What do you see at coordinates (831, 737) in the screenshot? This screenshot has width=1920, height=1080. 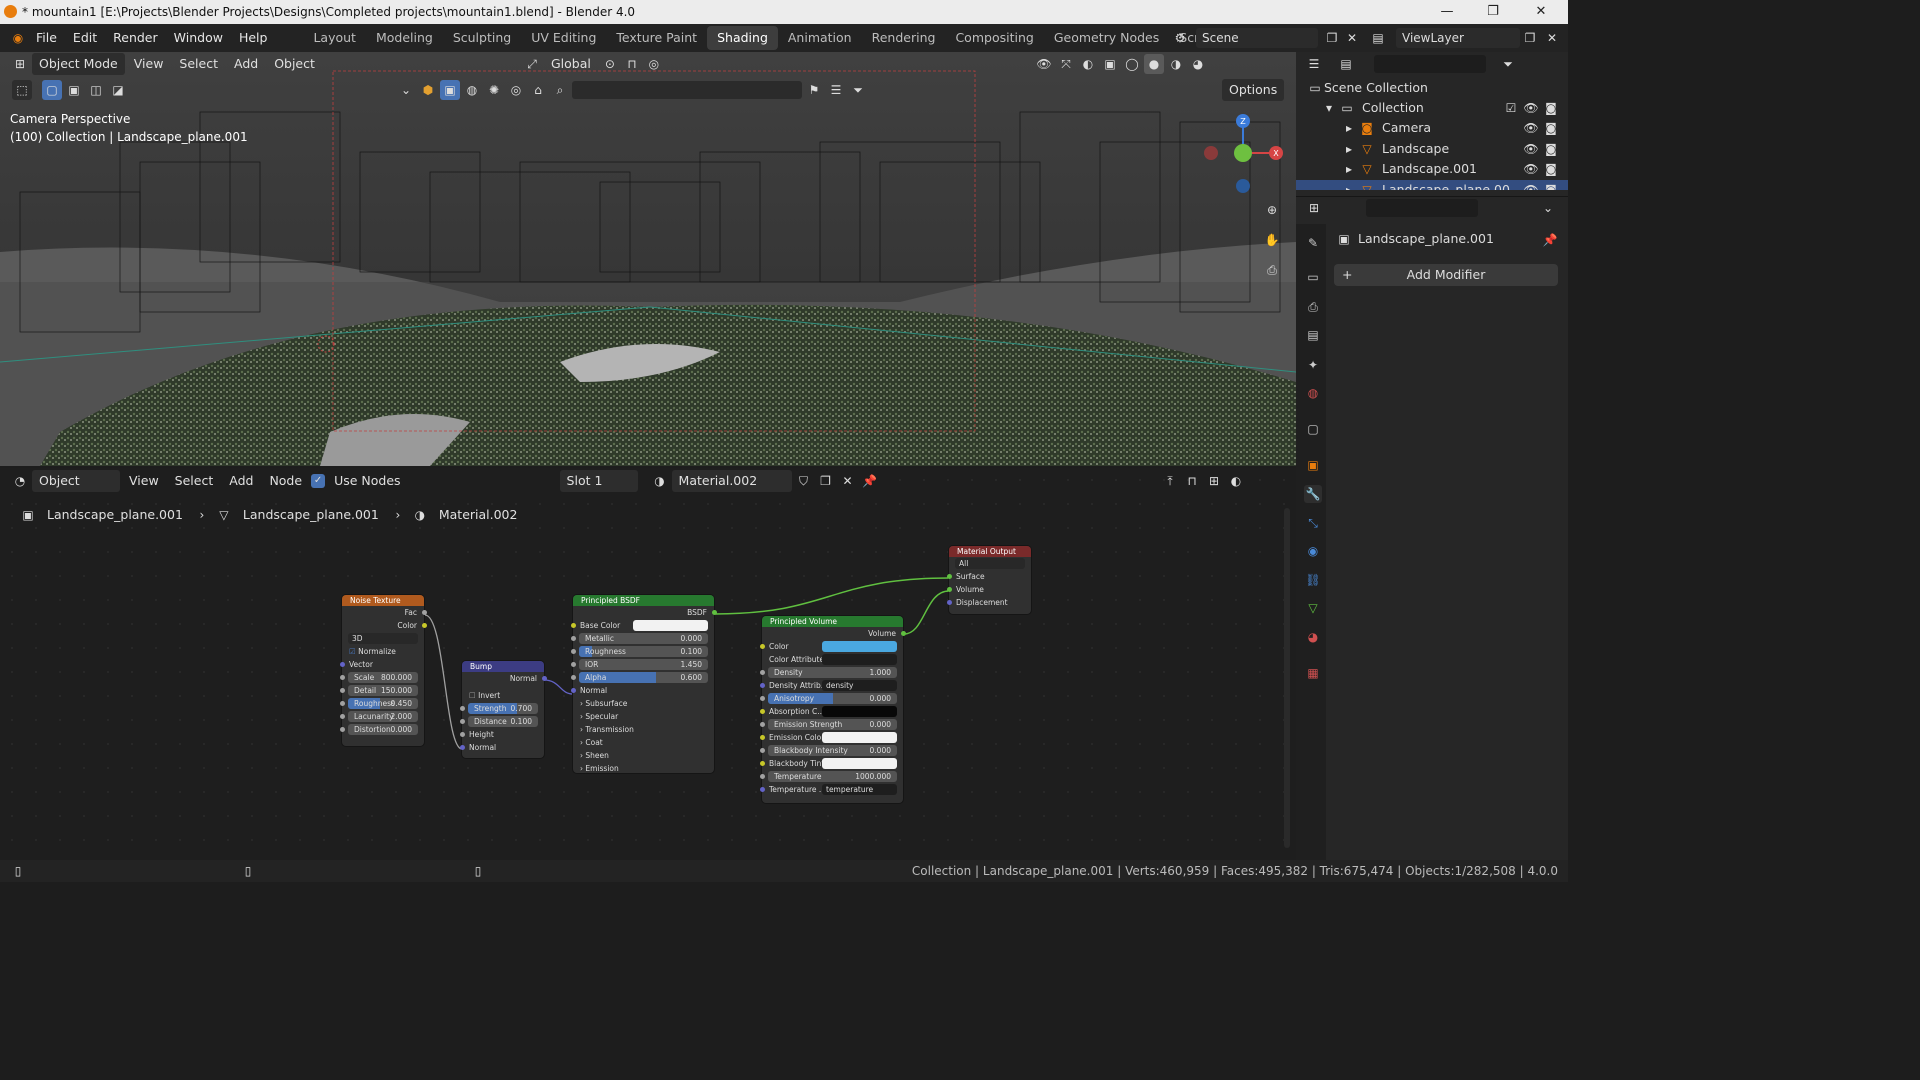 I see `volume-emission-color: Emission Color` at bounding box center [831, 737].